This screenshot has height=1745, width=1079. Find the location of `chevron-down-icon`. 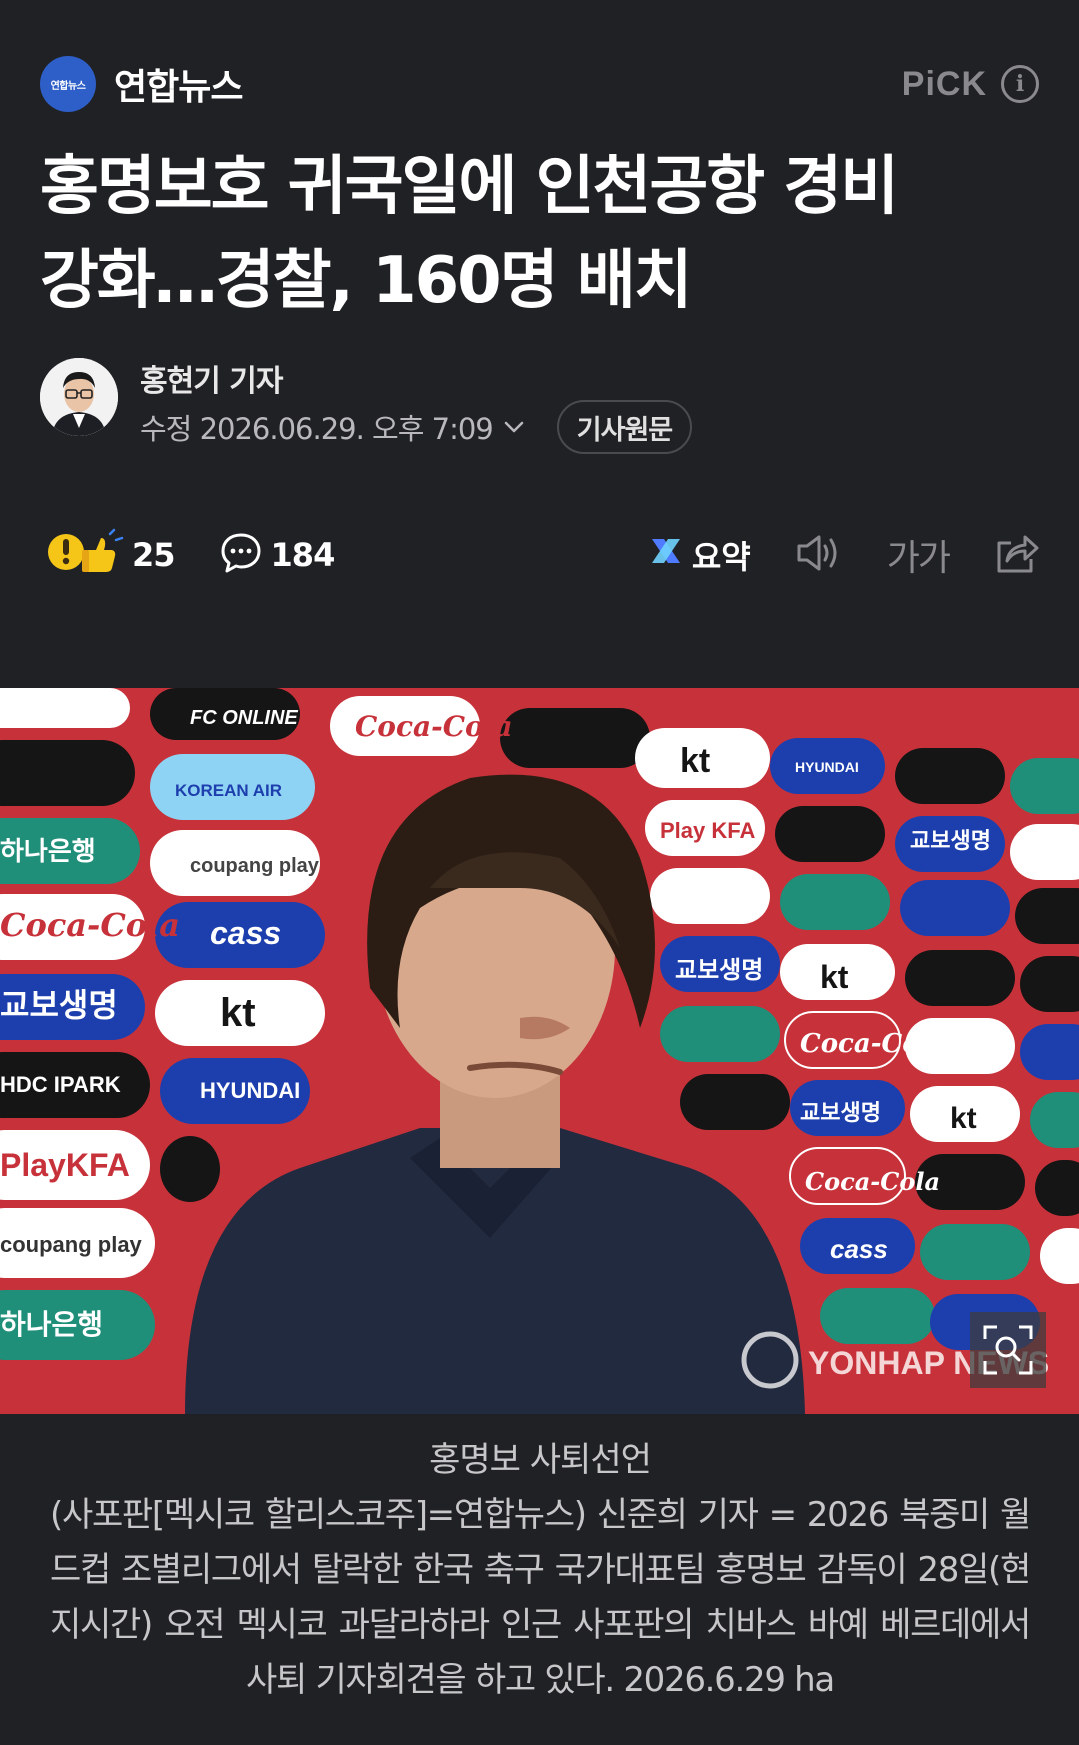

chevron-down-icon is located at coordinates (514, 427).